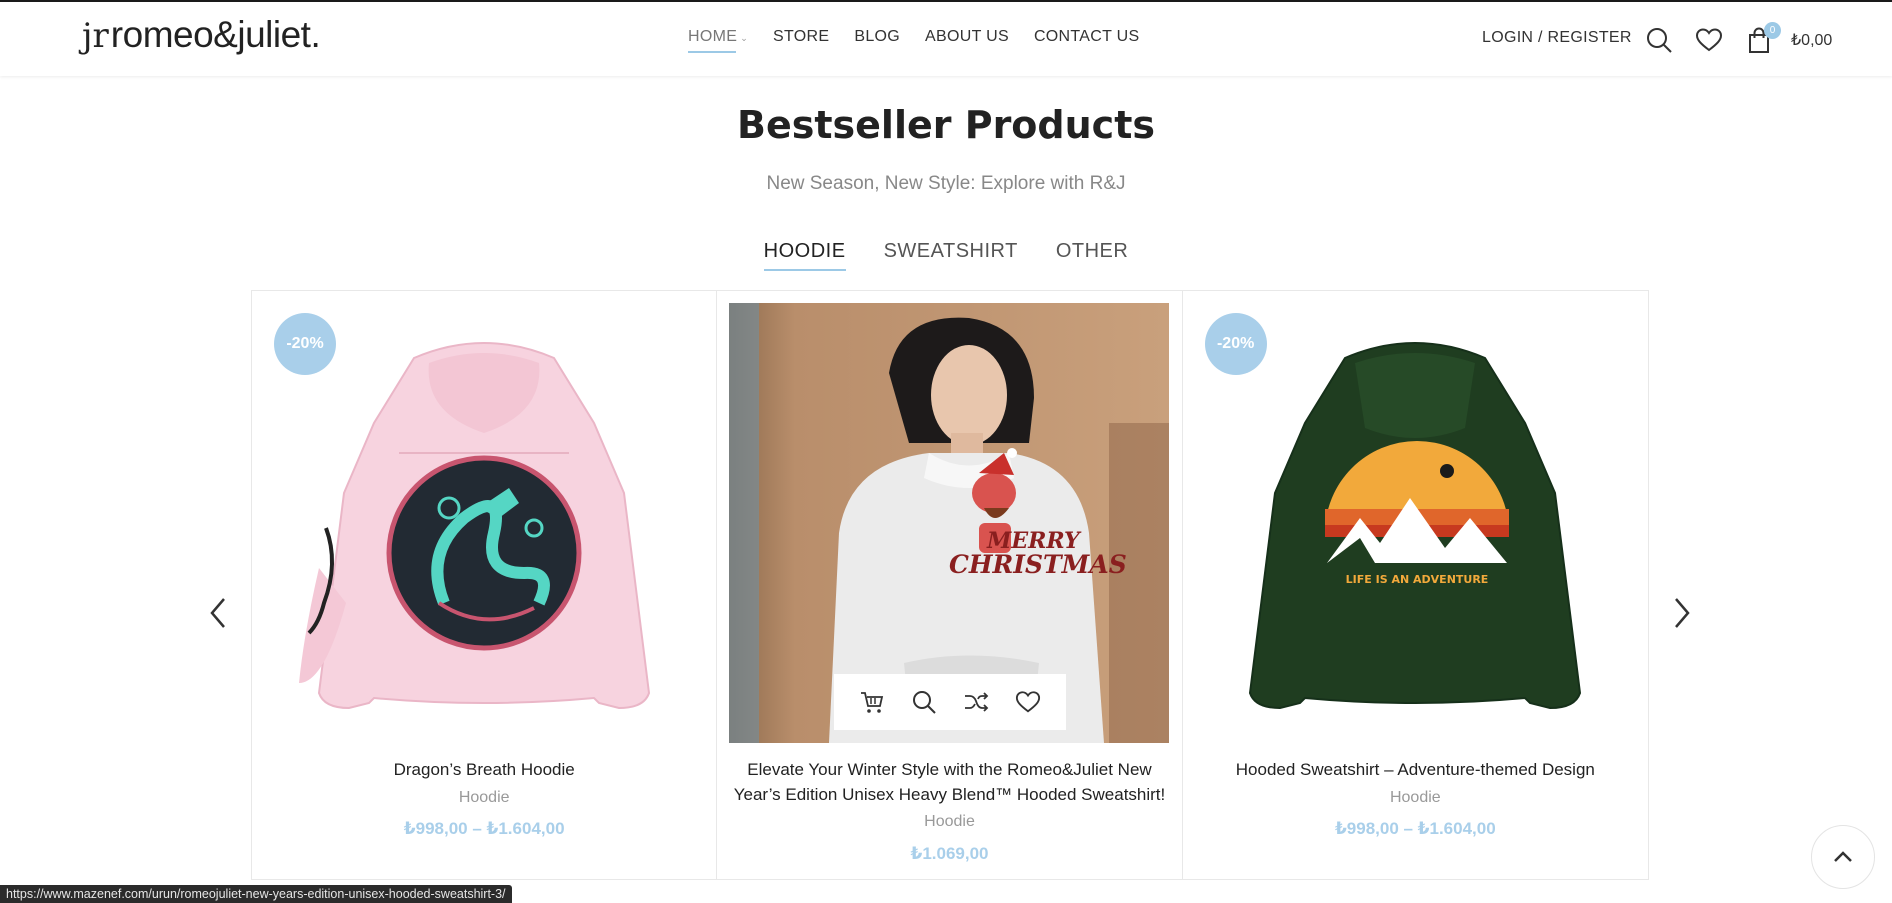  I want to click on nav-home: HOME ⌄, so click(718, 40).